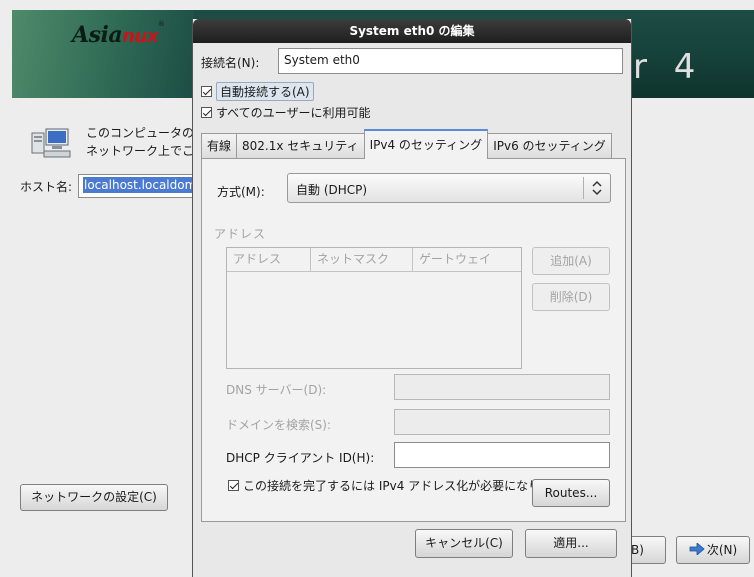 This screenshot has height=577, width=754. I want to click on search-domains-label: ドメインを検索(S):, so click(279, 425).